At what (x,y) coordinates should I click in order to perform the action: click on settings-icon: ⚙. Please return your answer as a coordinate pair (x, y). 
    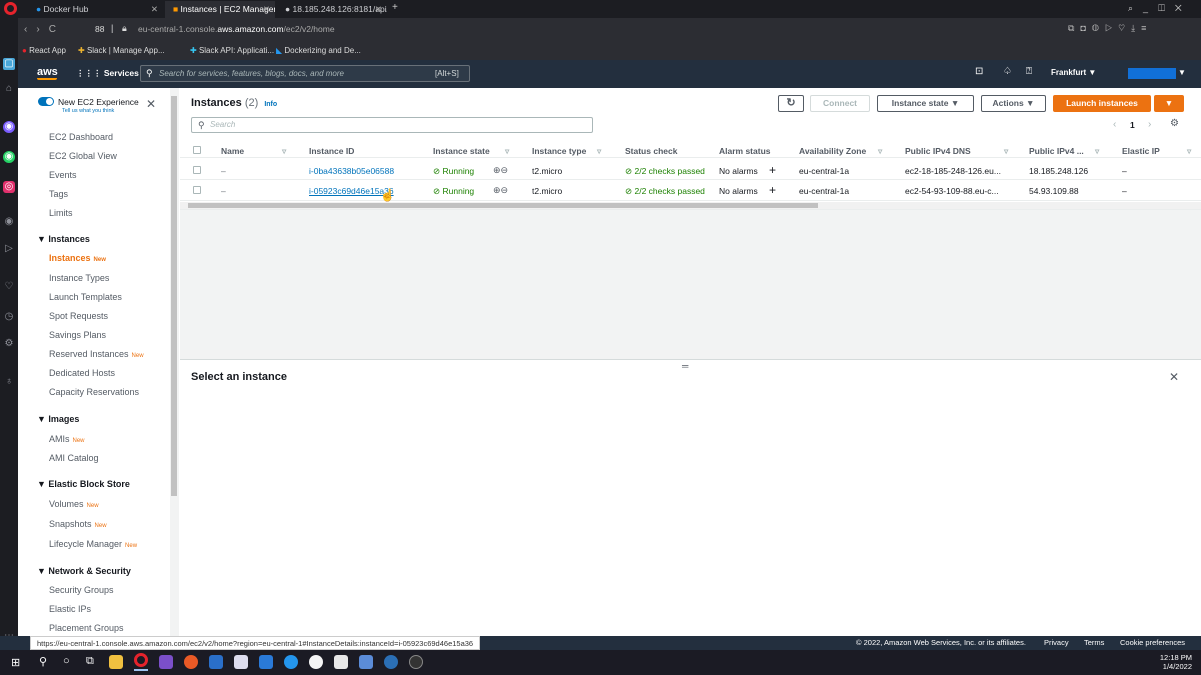
    Looking at the image, I should click on (9, 344).